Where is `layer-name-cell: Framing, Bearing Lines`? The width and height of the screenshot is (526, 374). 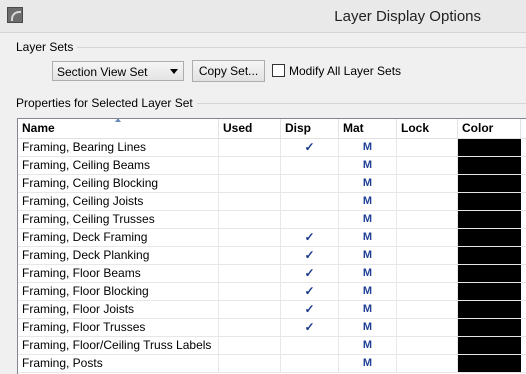
layer-name-cell: Framing, Bearing Lines is located at coordinates (118, 147).